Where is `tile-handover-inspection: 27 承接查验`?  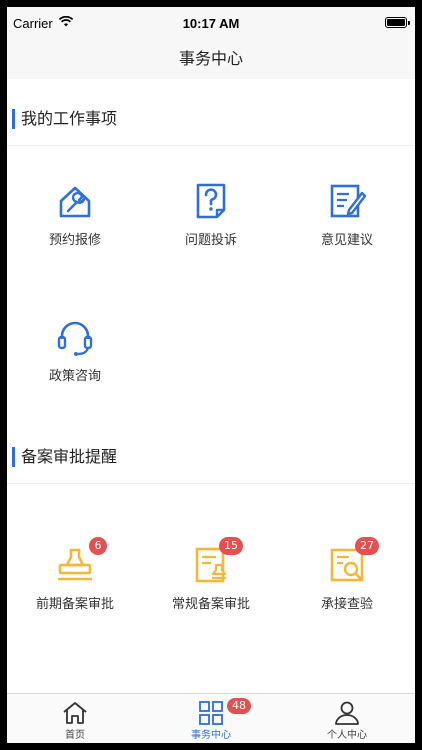
tile-handover-inspection: 27 承接查验 is located at coordinates (347, 586).